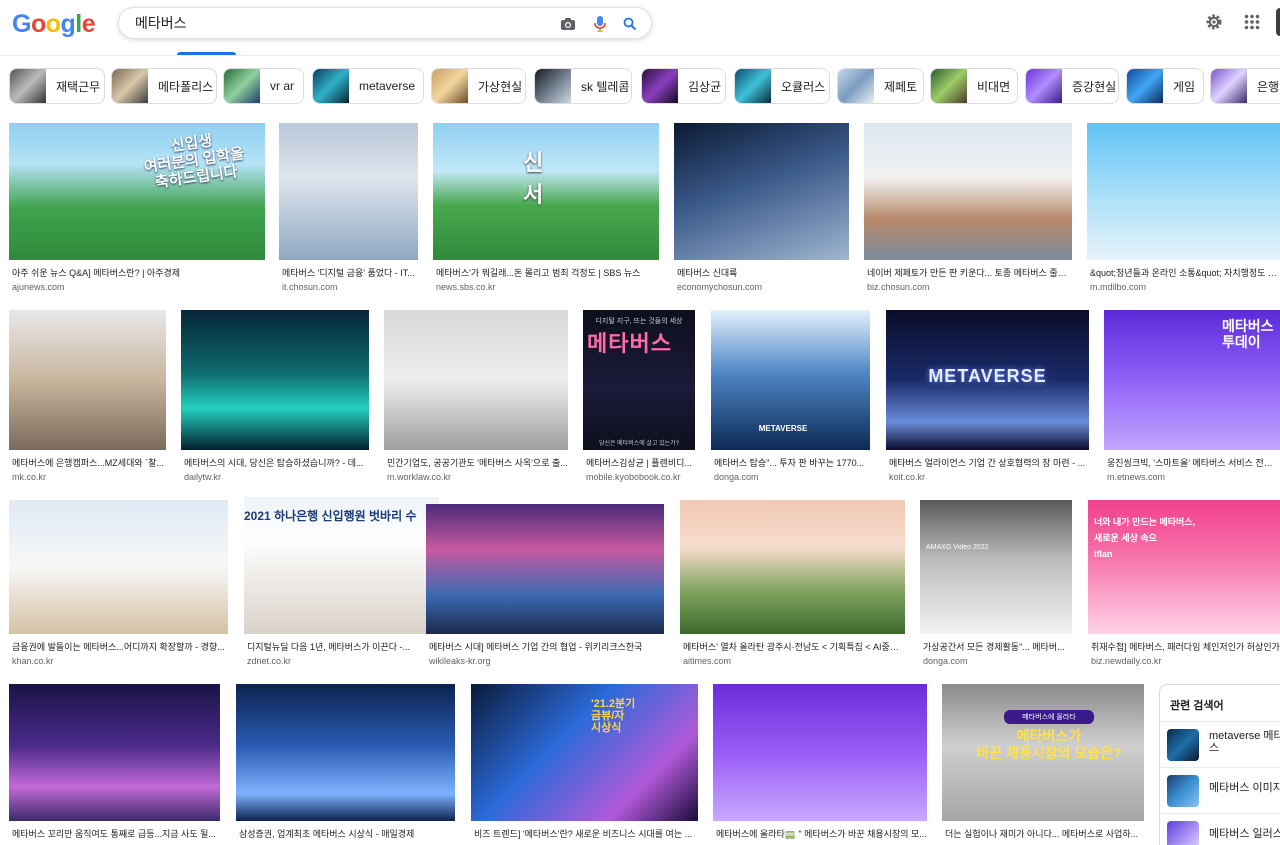  What do you see at coordinates (974, 86) in the screenshot?
I see `chip-9: 비대면` at bounding box center [974, 86].